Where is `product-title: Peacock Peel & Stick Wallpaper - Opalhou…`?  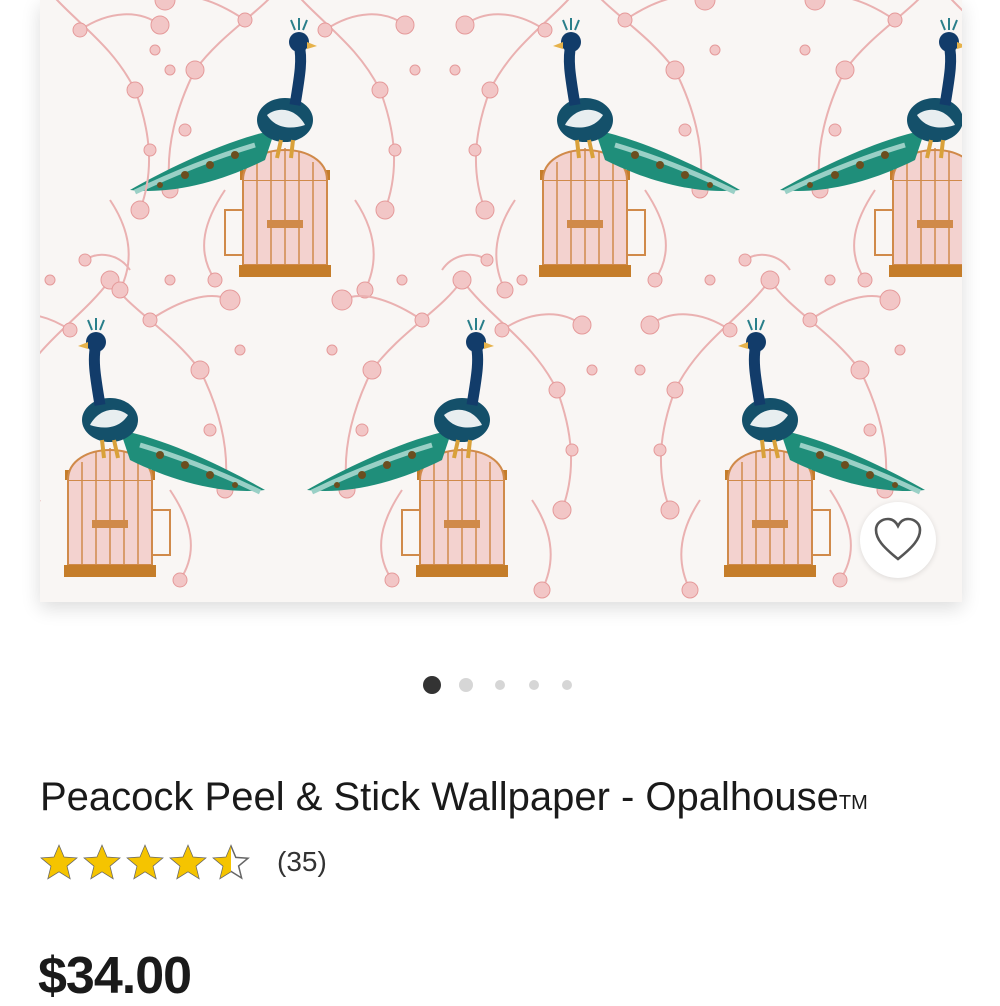 product-title: Peacock Peel & Stick Wallpaper - Opalhou… is located at coordinates (505, 797).